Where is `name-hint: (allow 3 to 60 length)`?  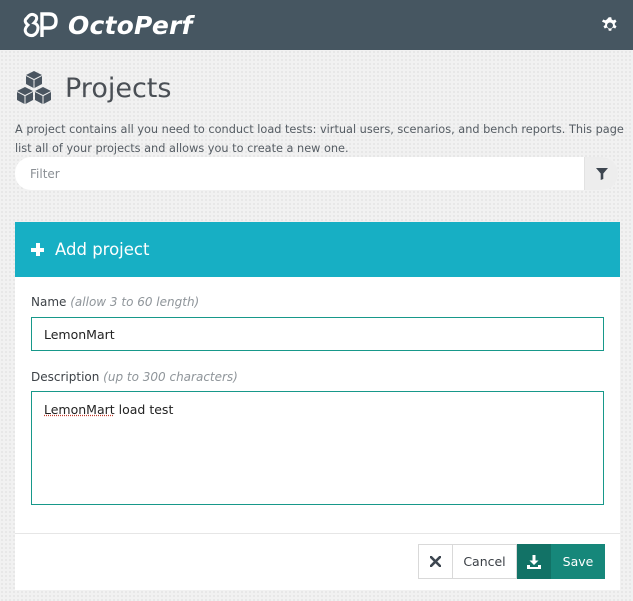
name-hint: (allow 3 to 60 length) is located at coordinates (135, 302).